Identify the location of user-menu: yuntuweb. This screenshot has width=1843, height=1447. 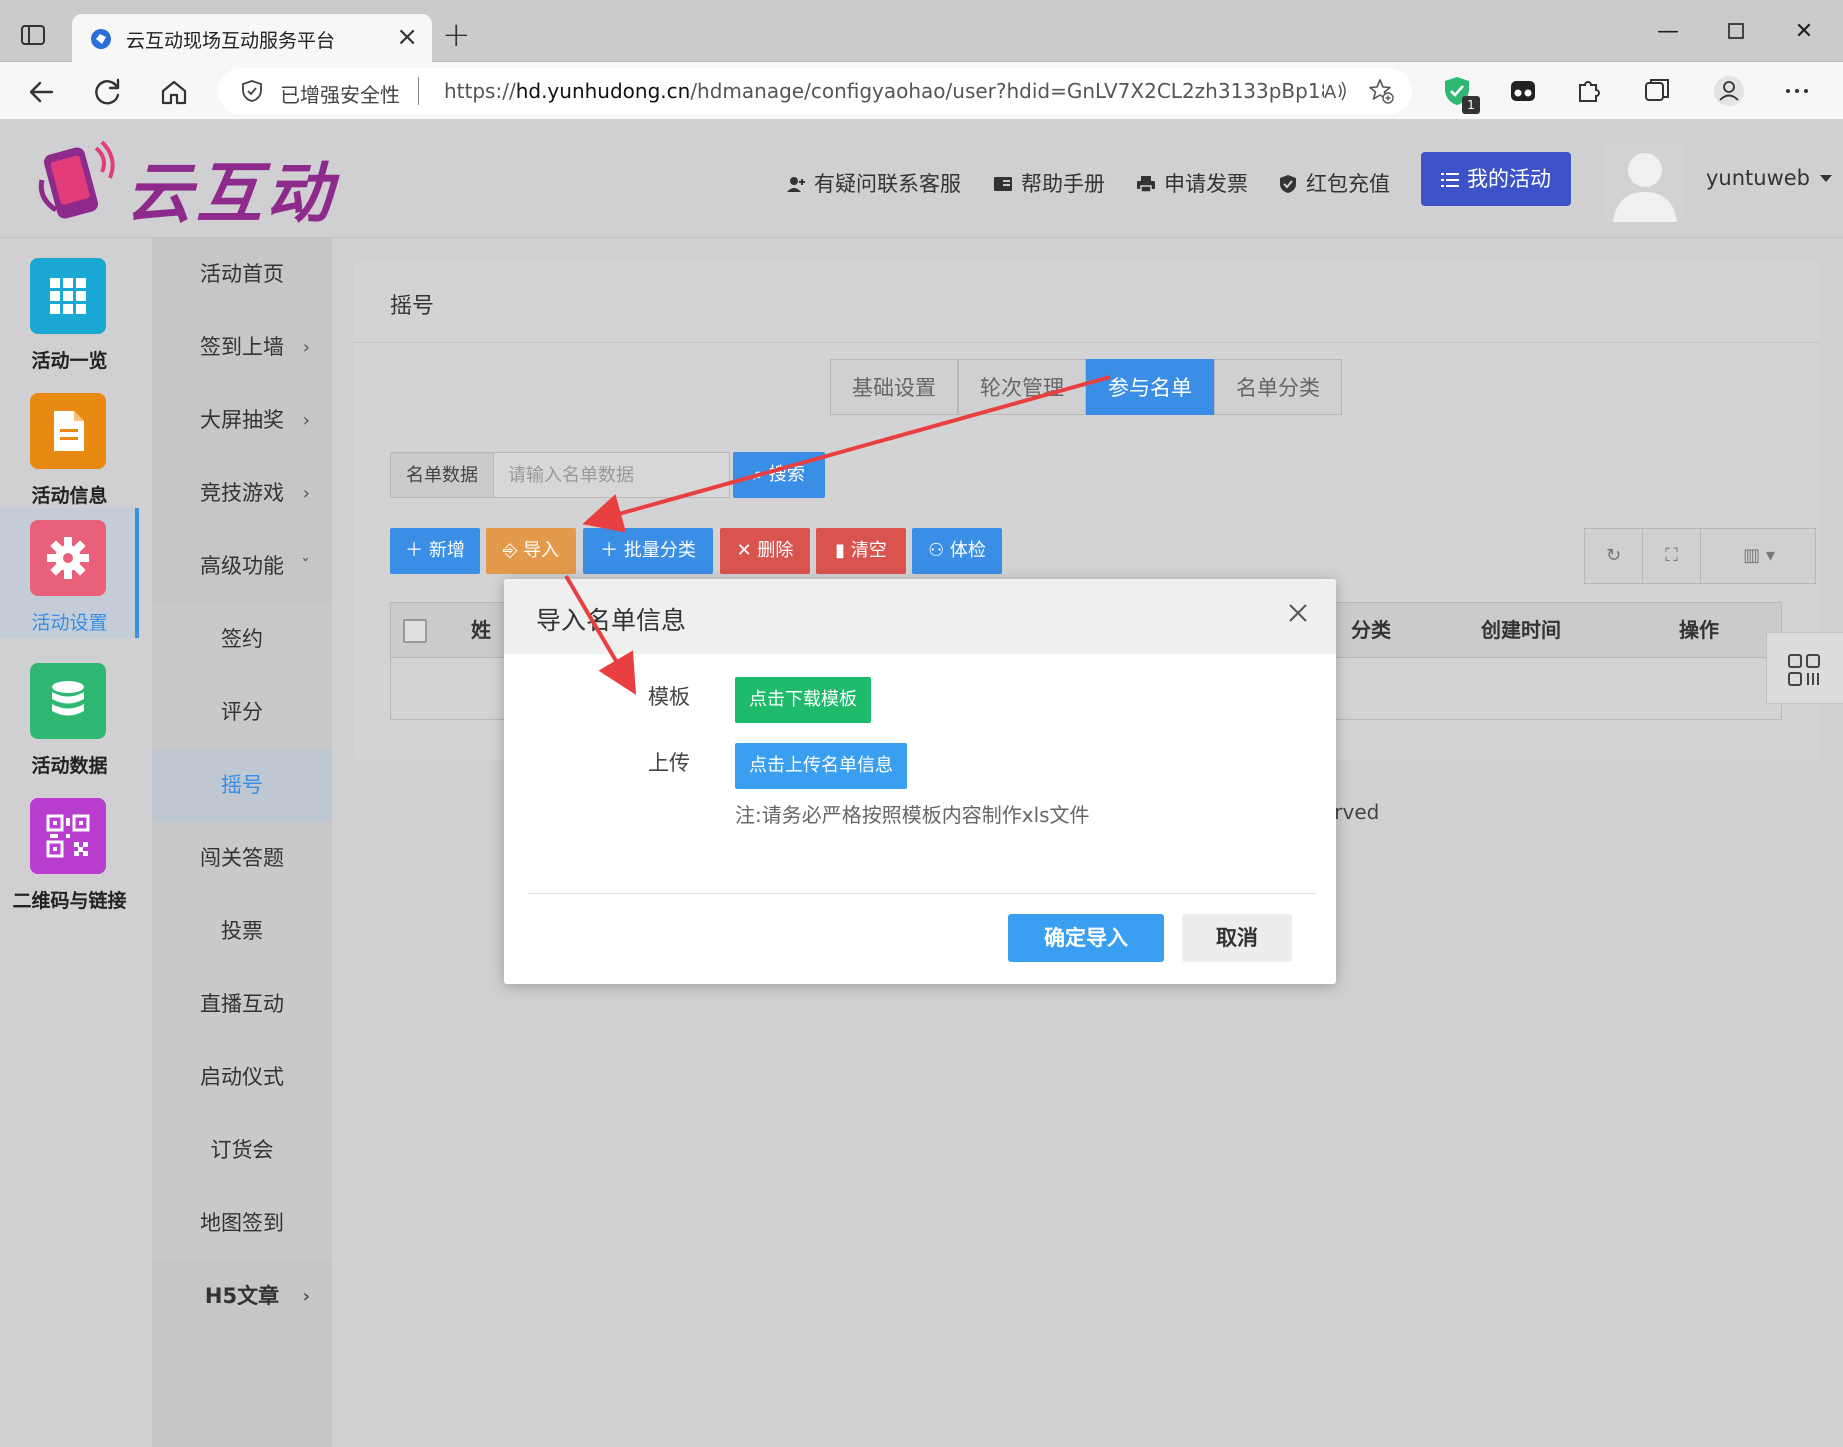
(1769, 178).